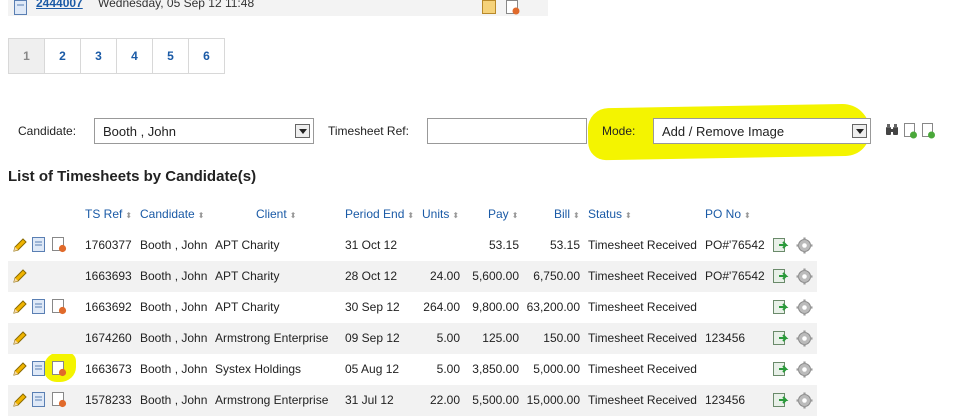  Describe the element at coordinates (258, 369) in the screenshot. I see `cell-client: Systex Holdings` at that location.